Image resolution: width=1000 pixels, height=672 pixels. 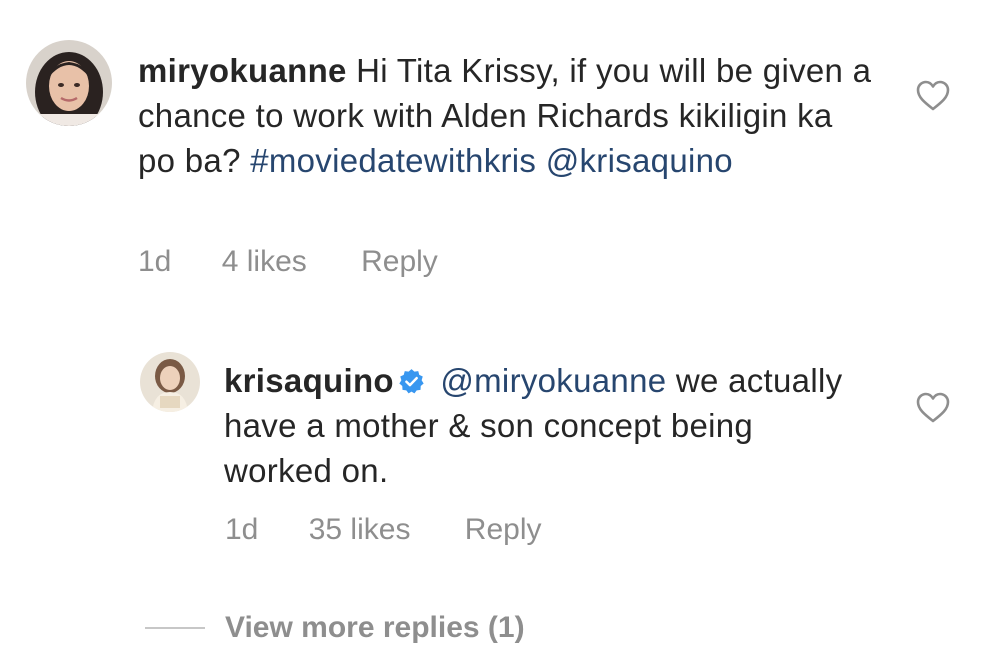 What do you see at coordinates (375, 627) in the screenshot?
I see `view-more-replies-label: View more replies (1)` at bounding box center [375, 627].